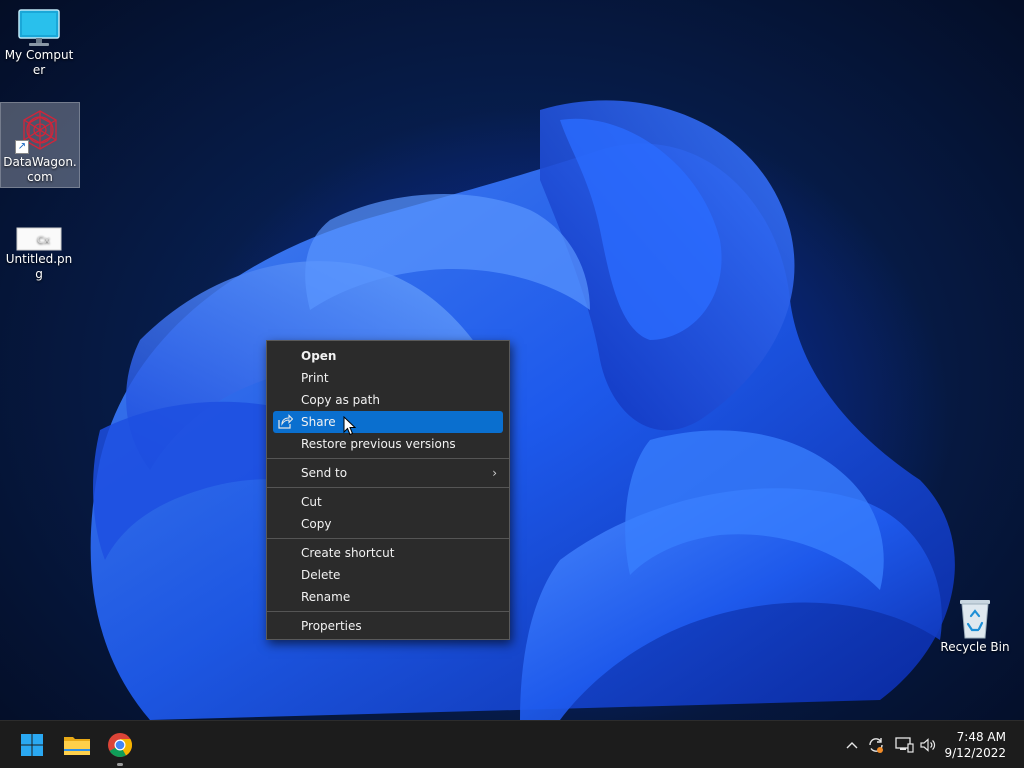 The image size is (1024, 768). Describe the element at coordinates (39, 27) in the screenshot. I see `monitor-icon` at that location.